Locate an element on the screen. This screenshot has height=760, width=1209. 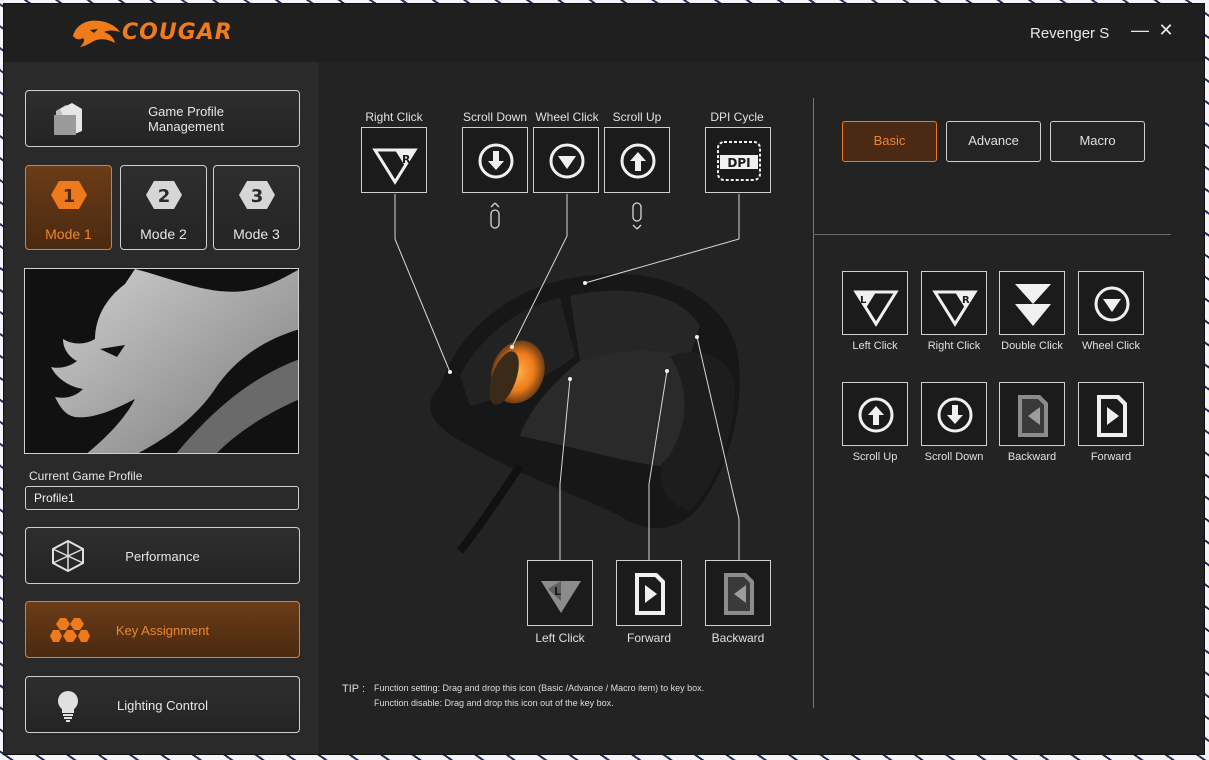
tip-prefix: TIP : is located at coordinates (354, 689).